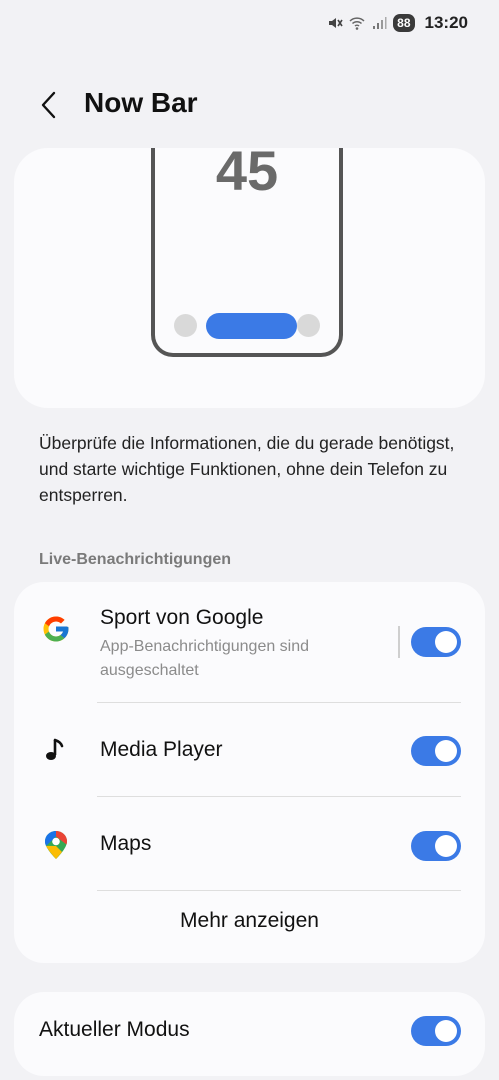  I want to click on mute-icon, so click(335, 23).